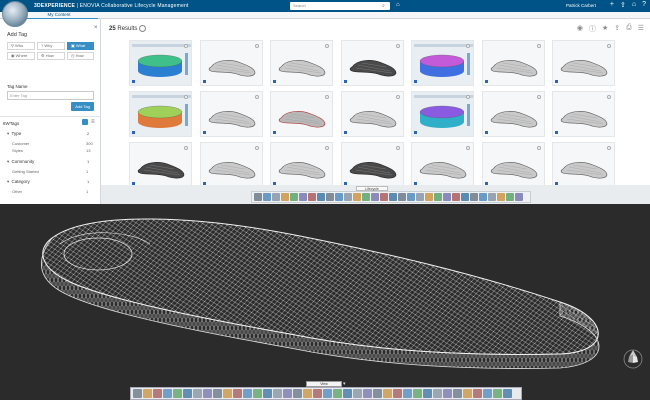  What do you see at coordinates (85, 122) in the screenshot?
I see `filter-icon` at bounding box center [85, 122].